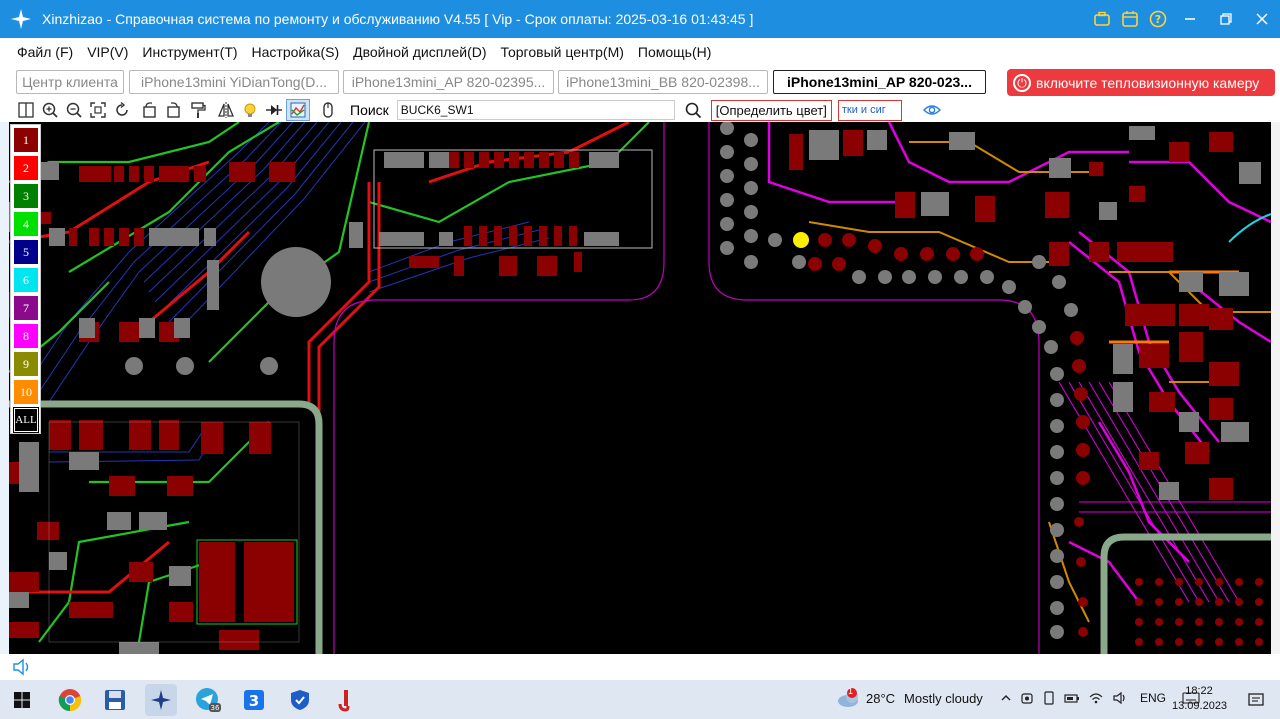  What do you see at coordinates (189, 52) in the screenshot?
I see `menu-tools: Инструмент(T)` at bounding box center [189, 52].